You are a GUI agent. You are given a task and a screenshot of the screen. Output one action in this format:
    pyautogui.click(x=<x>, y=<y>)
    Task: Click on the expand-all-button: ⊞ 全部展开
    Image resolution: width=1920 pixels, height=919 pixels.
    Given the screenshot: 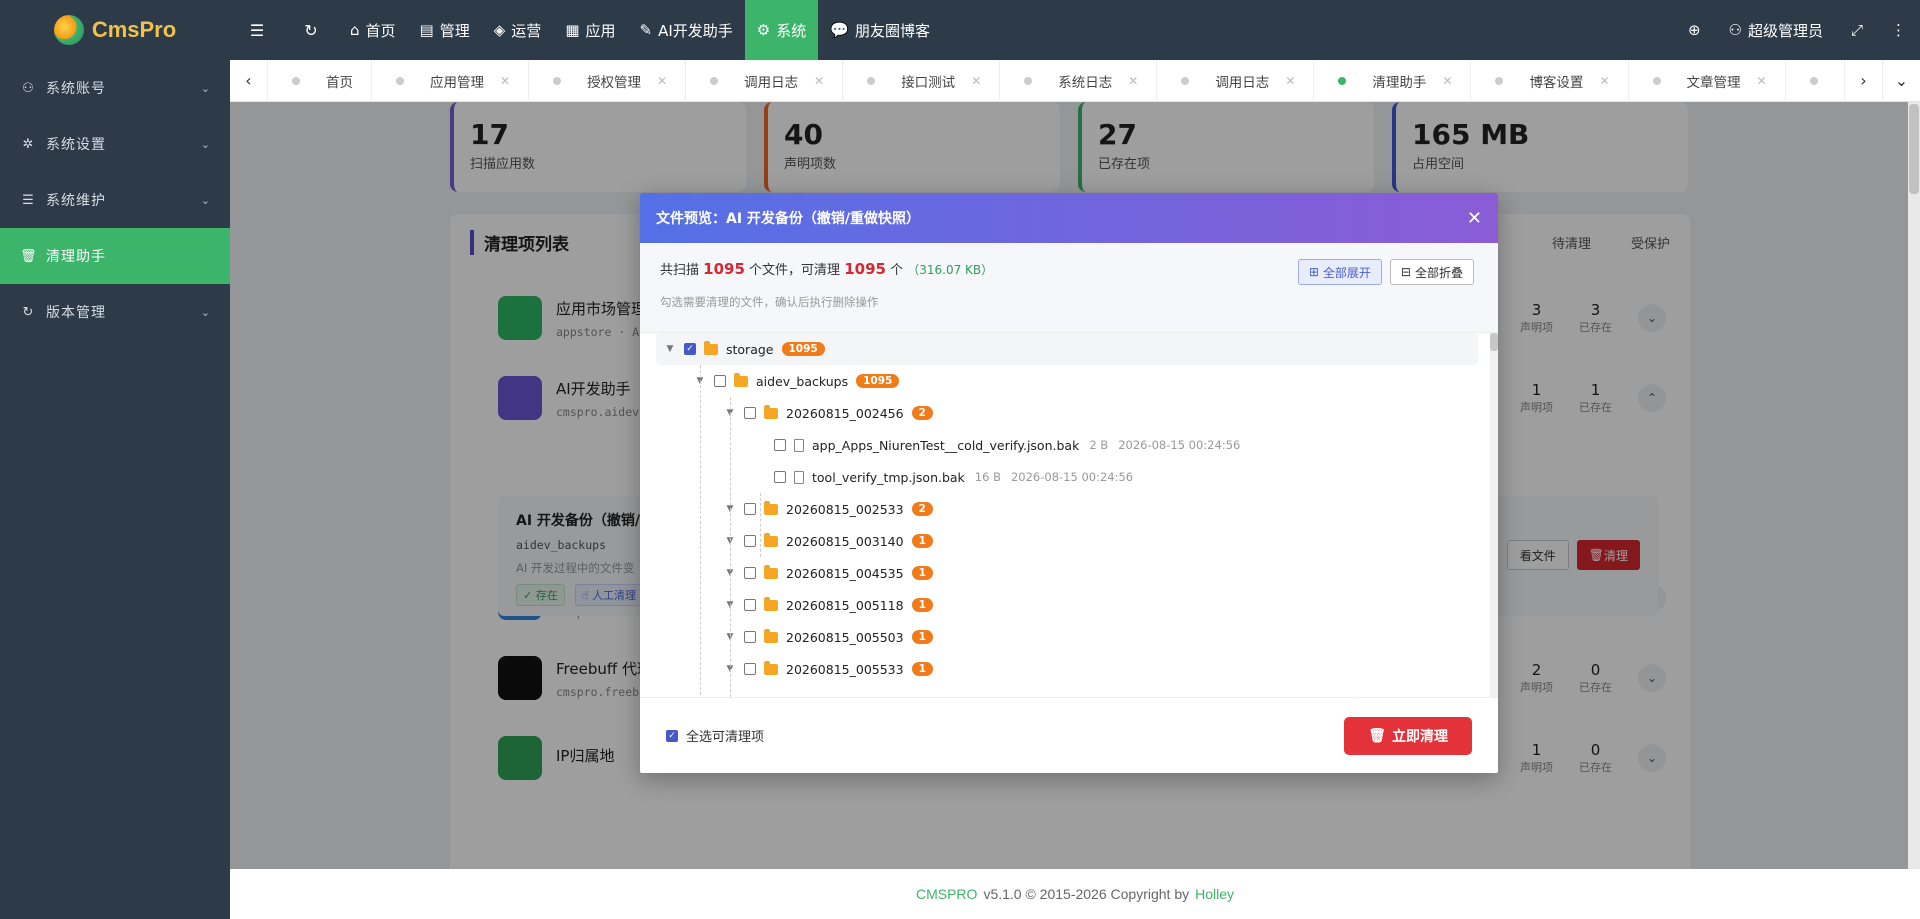 What is the action you would take?
    pyautogui.click(x=1339, y=272)
    